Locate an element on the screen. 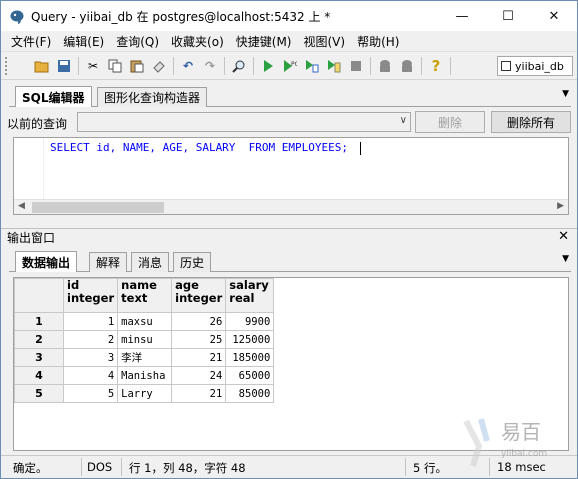  watermark-url: yiibai.com is located at coordinates (524, 454).